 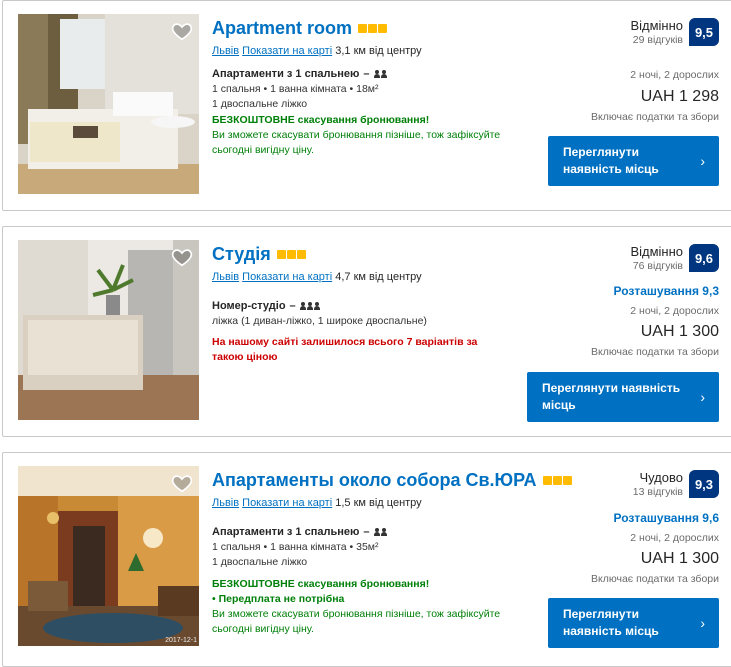 I want to click on location-score: Розташування 9,3, so click(x=666, y=291).